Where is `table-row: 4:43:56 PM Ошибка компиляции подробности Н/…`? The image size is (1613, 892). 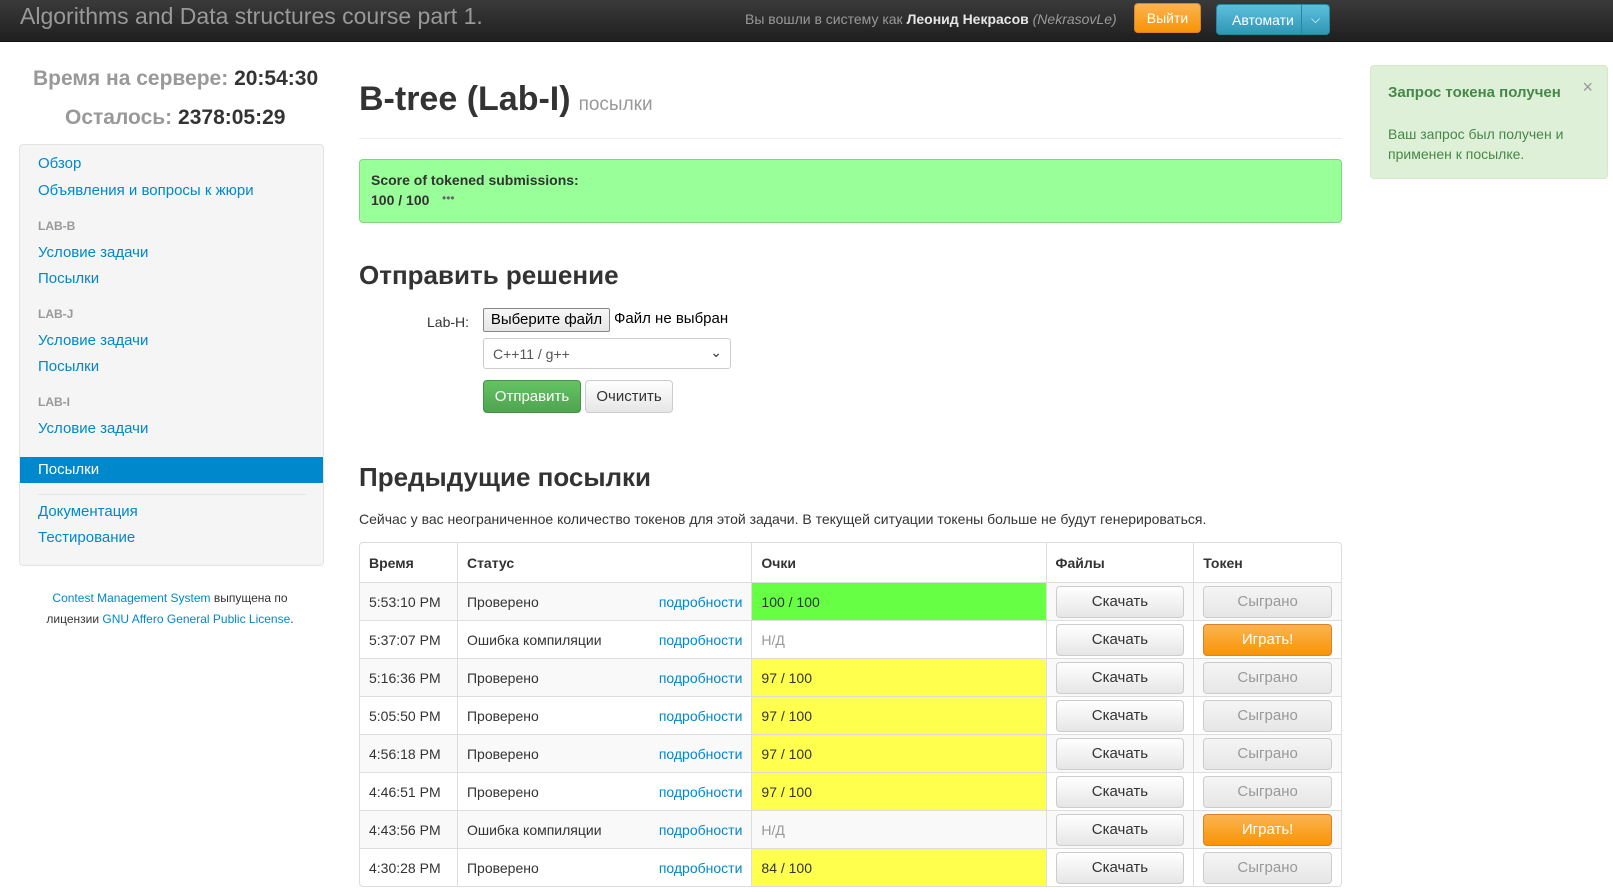
table-row: 4:43:56 PM Ошибка компиляции подробности Н/… is located at coordinates (850, 829).